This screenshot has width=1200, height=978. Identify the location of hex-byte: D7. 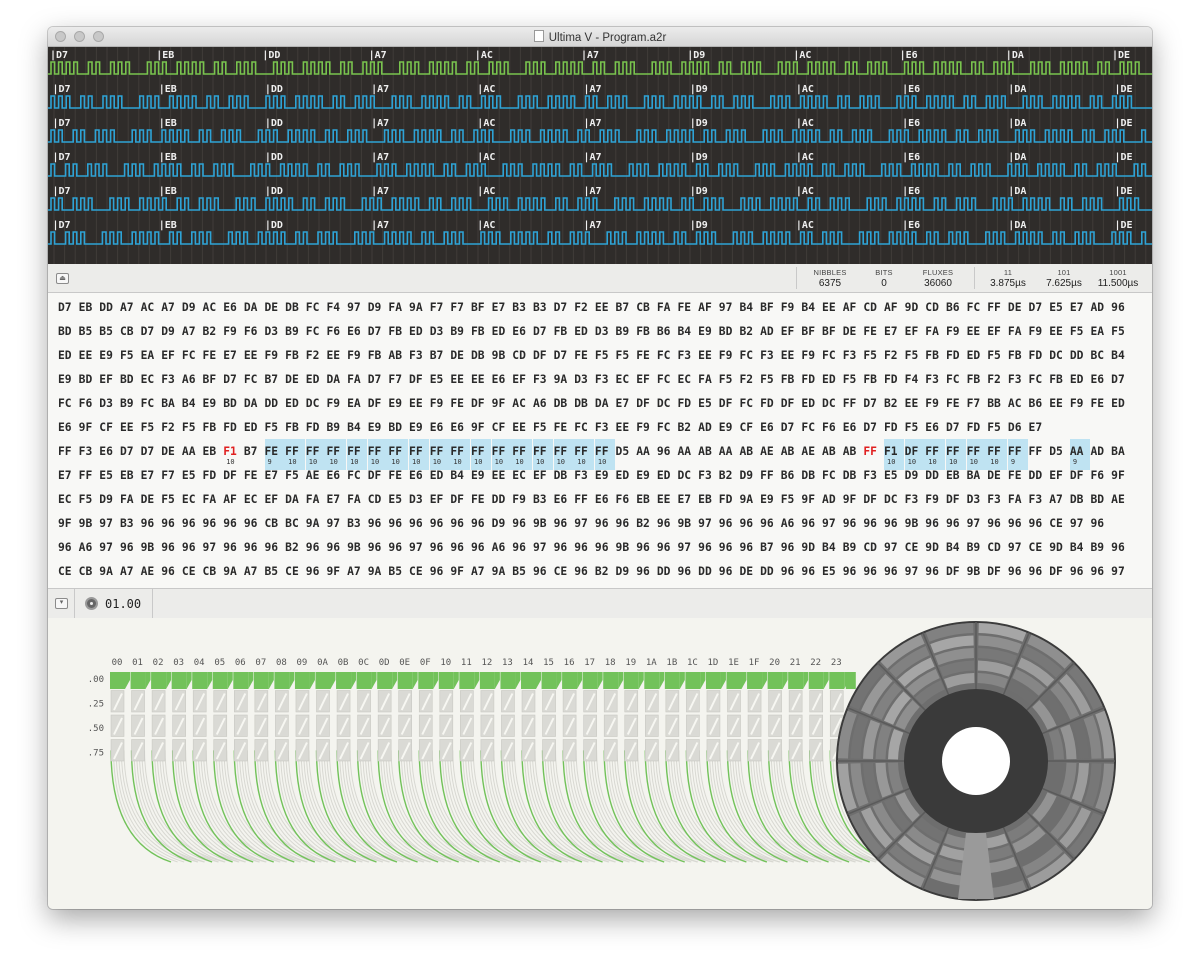
(151, 331).